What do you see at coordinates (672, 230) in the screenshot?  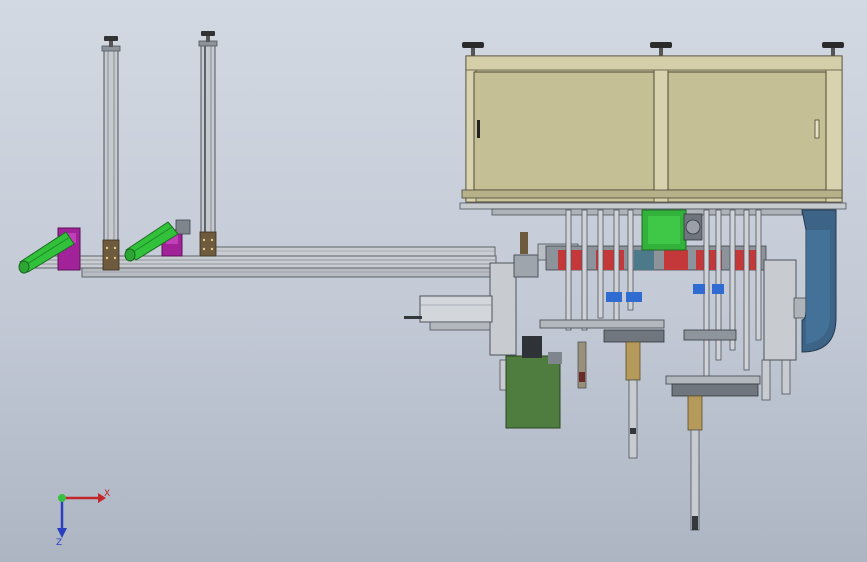 I see `green-gearbox` at bounding box center [672, 230].